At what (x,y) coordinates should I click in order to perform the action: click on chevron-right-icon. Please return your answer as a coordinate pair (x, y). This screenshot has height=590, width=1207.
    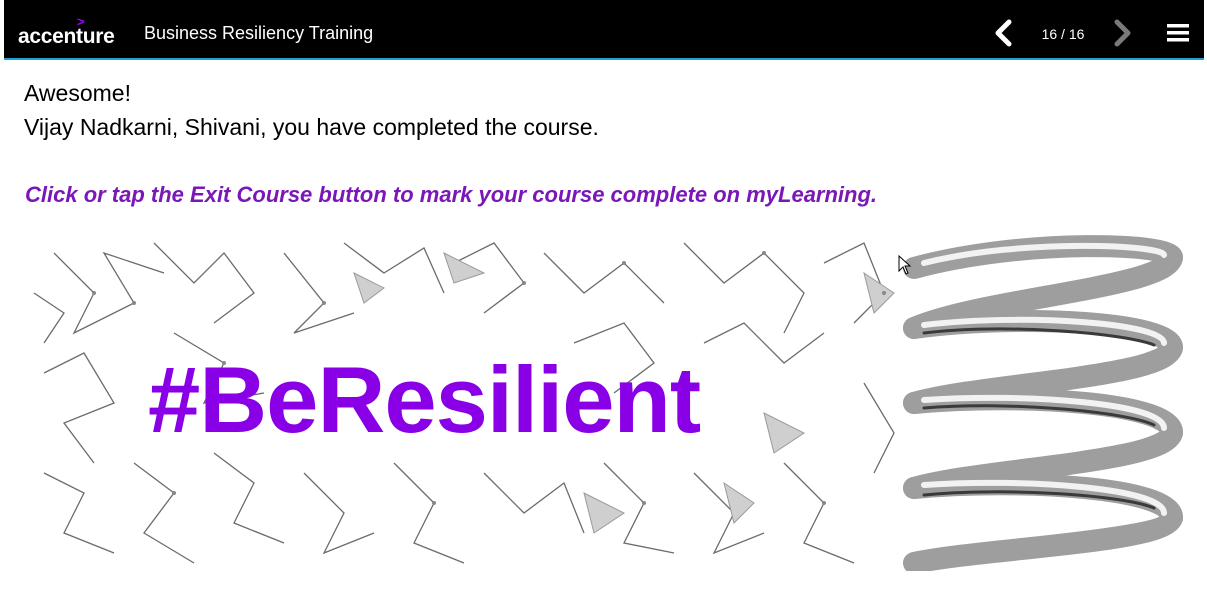
    Looking at the image, I should click on (1122, 33).